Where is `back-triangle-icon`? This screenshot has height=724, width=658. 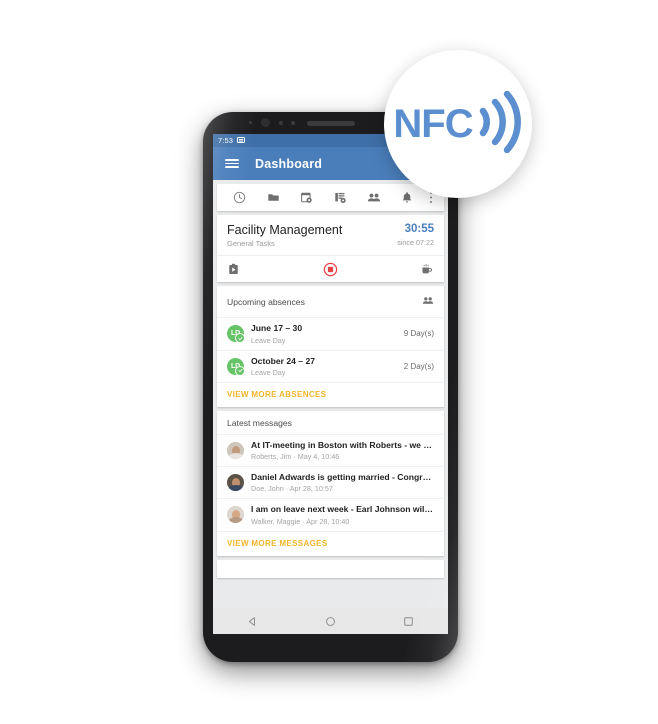 back-triangle-icon is located at coordinates (251, 621).